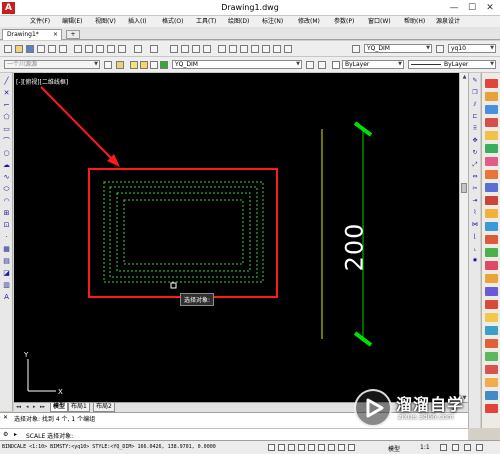 Image resolution: width=500 pixels, height=454 pixels. I want to click on arc-icon: ⌒, so click(6, 141).